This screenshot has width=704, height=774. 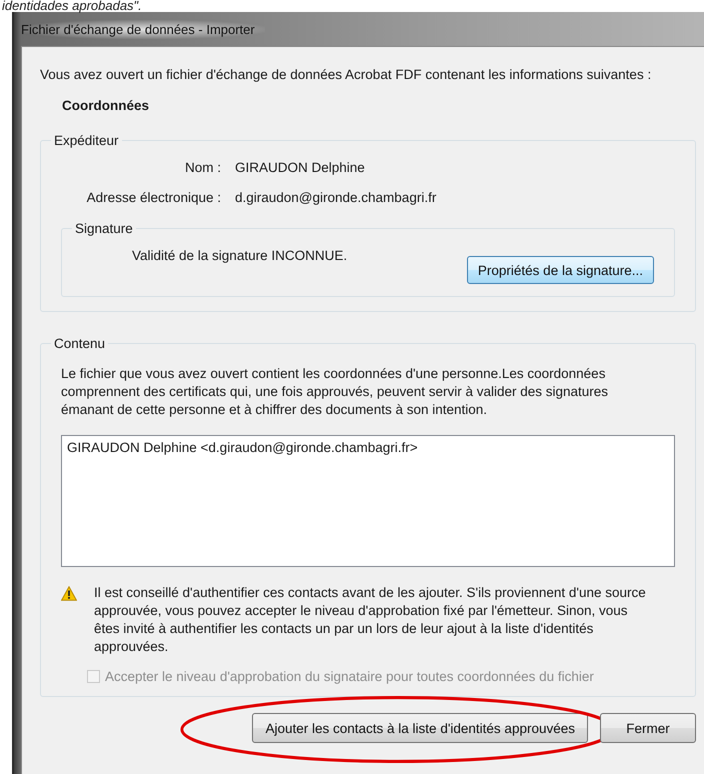 I want to click on section-title: Coordonnées, so click(x=106, y=105).